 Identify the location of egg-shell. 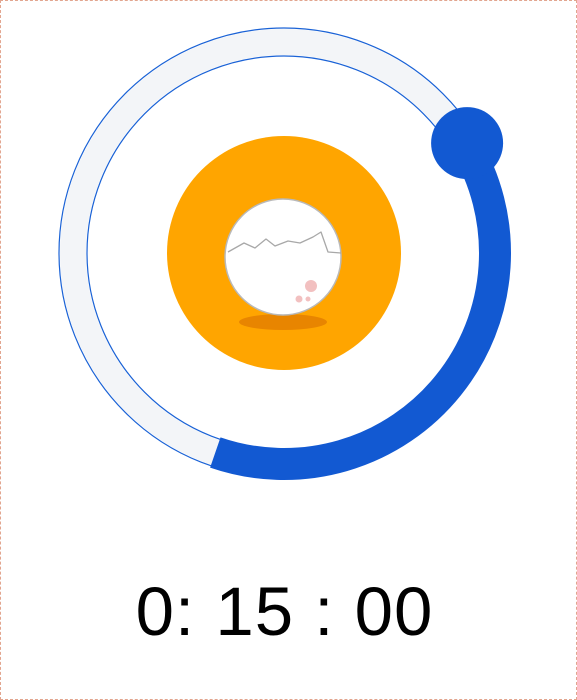
(283, 257).